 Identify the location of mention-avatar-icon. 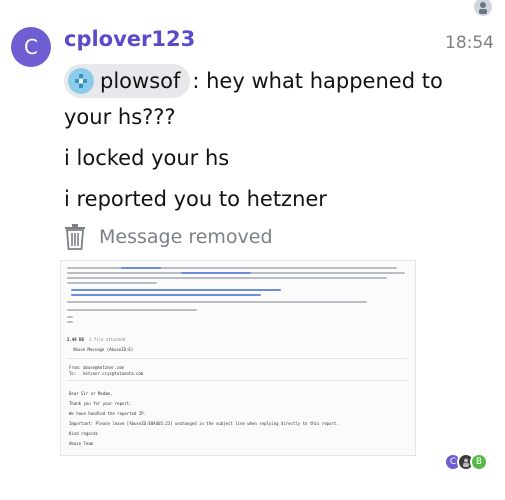
(81, 81).